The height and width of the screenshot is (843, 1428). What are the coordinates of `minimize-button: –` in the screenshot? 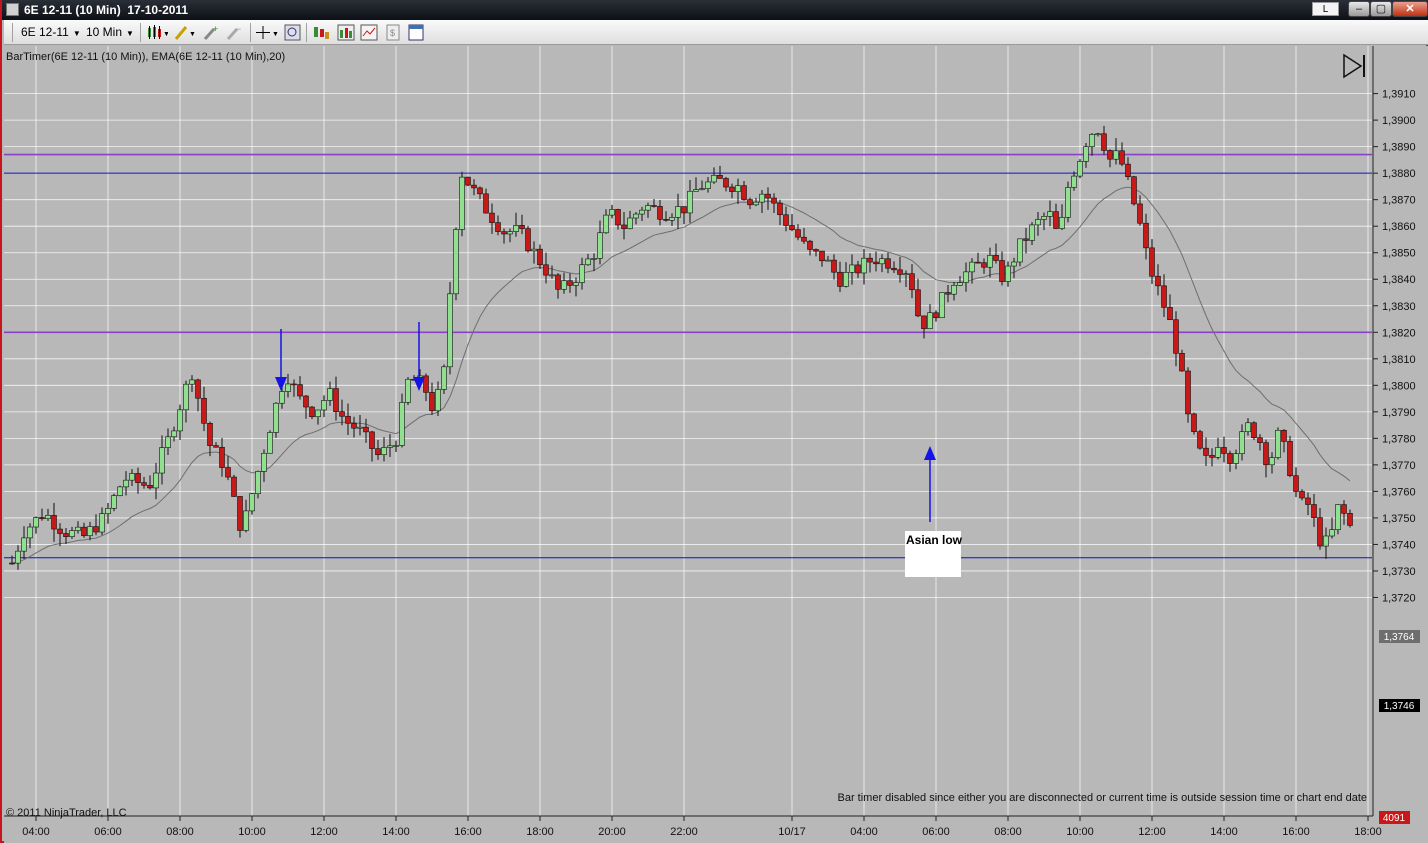 It's located at (1359, 9).